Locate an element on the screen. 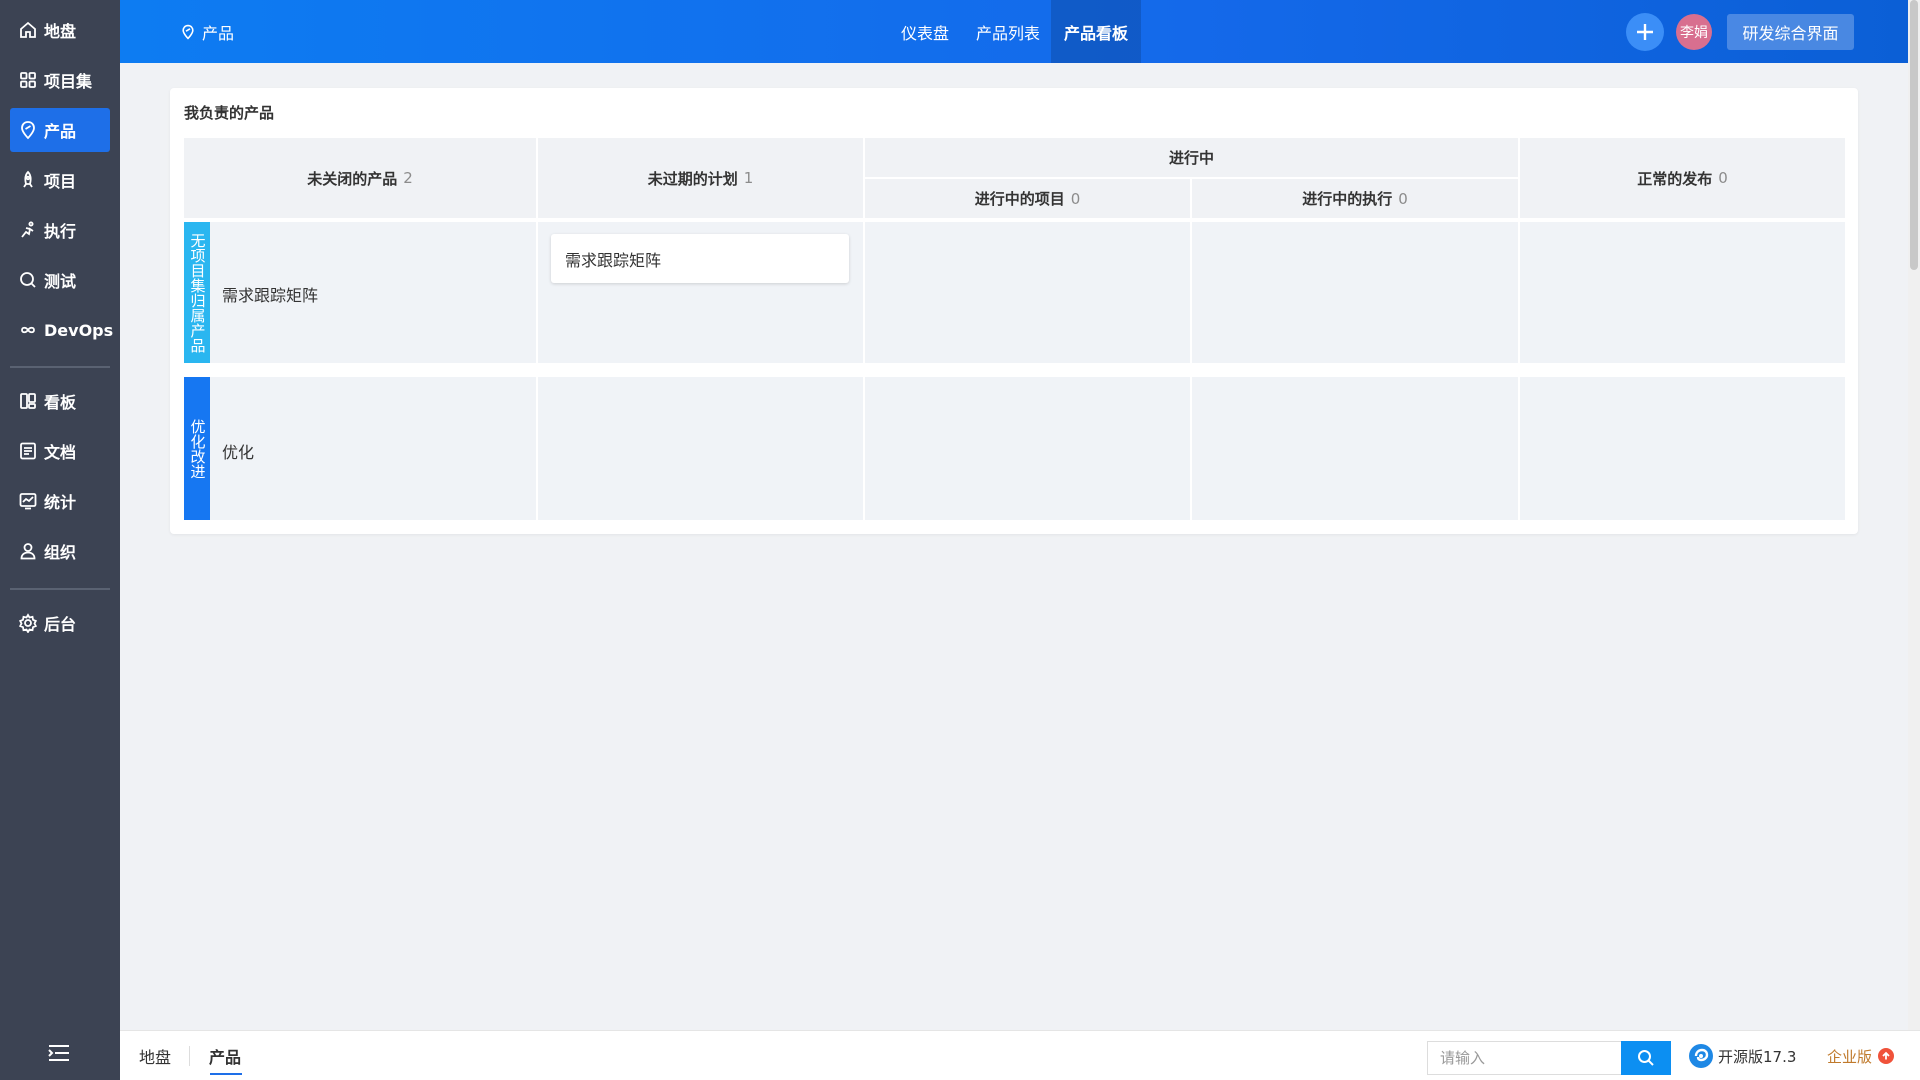 The image size is (1920, 1080). infinity-icon is located at coordinates (28, 330).